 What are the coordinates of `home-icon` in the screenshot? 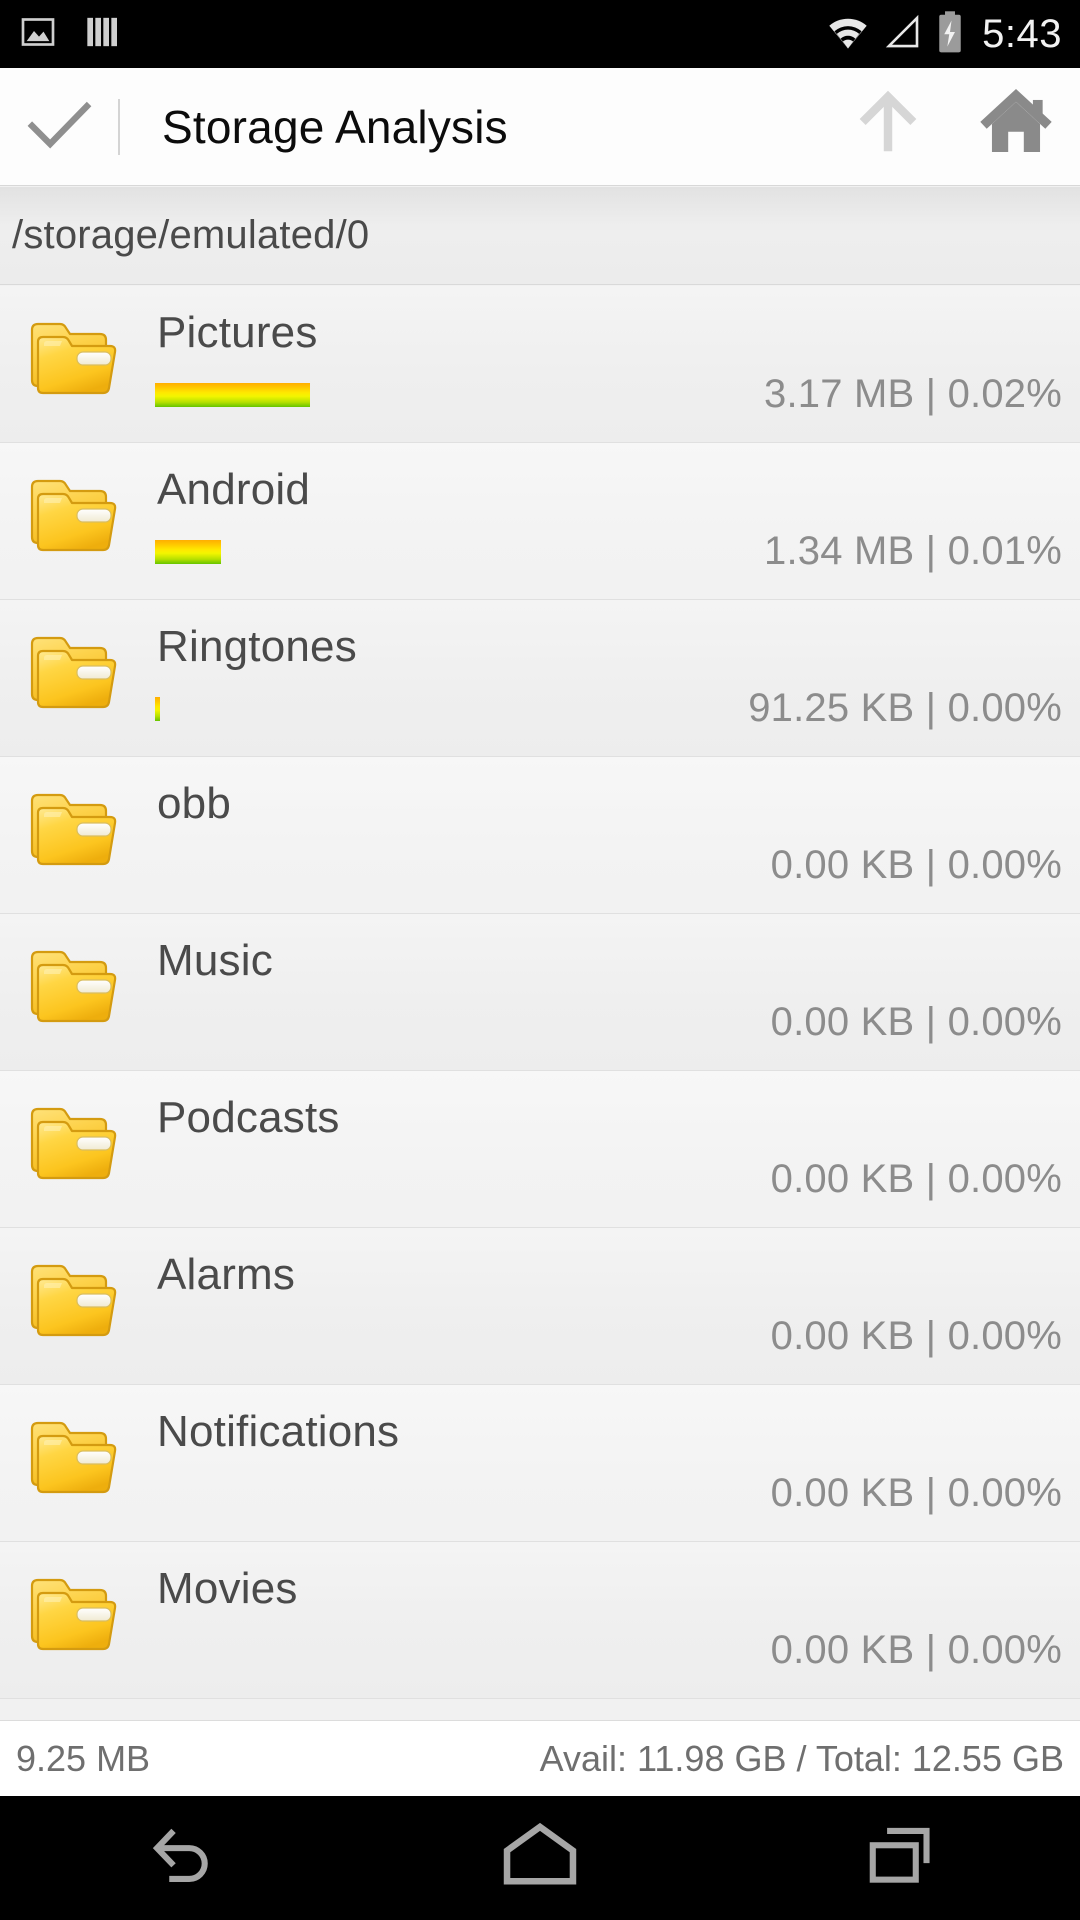 It's located at (1016, 126).